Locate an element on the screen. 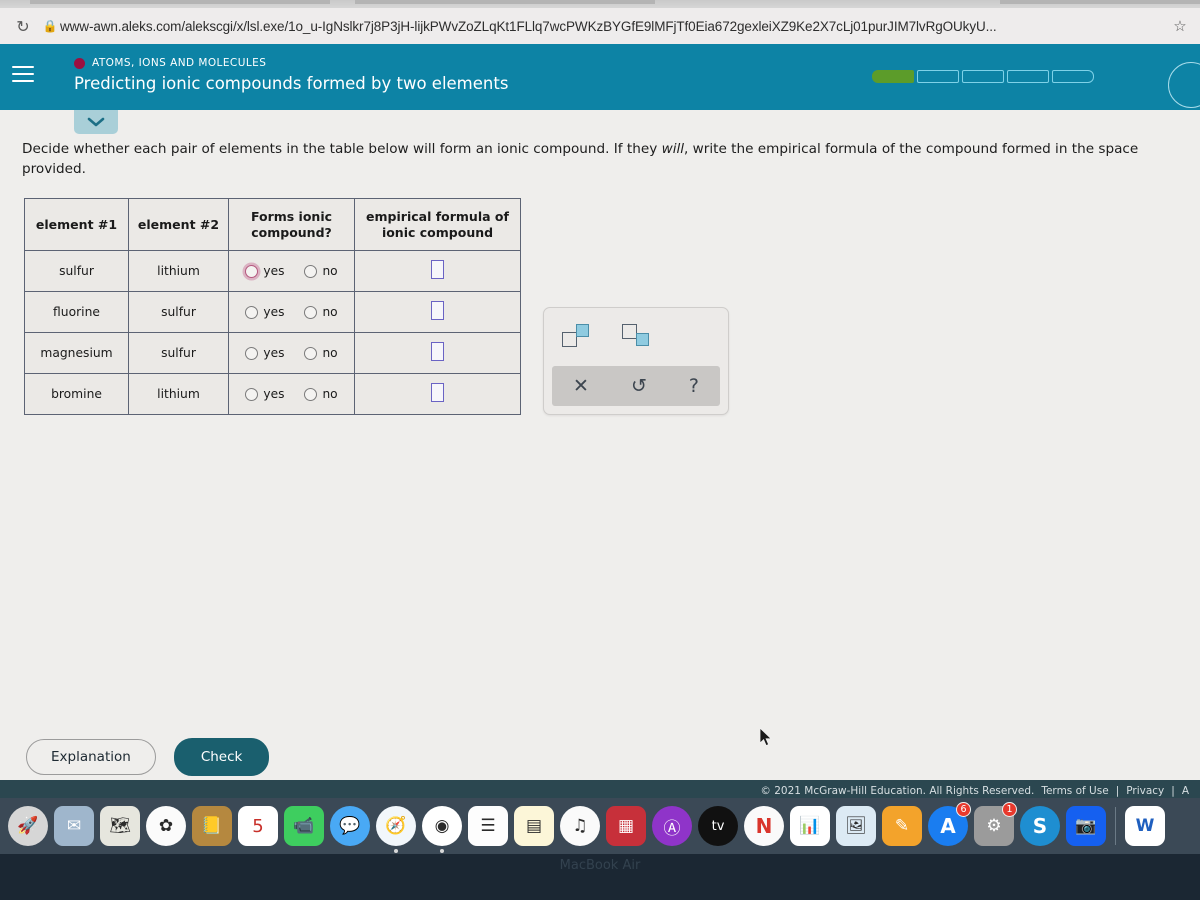 This screenshot has width=1200, height=900. dock-item-reminders: ☰ is located at coordinates (488, 826).